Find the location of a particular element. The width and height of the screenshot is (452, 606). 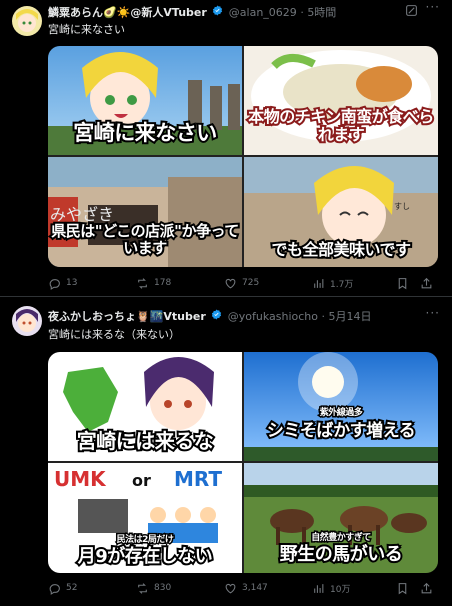

reply-button: 13 is located at coordinates (62, 283).